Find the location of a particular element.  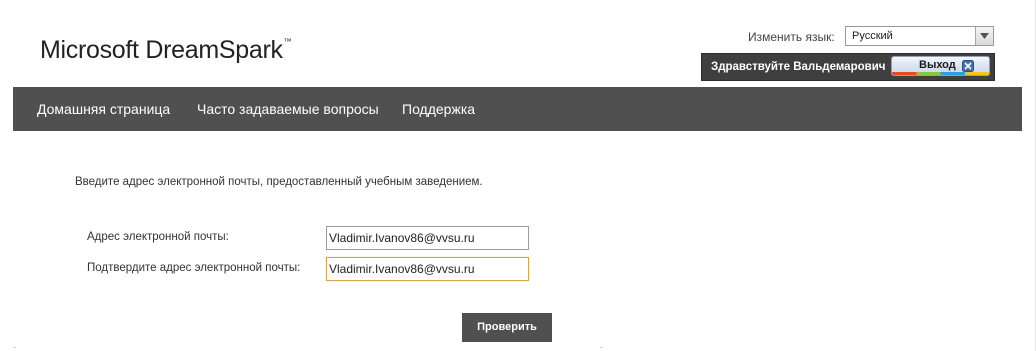

logo-trademark: ™ is located at coordinates (287, 41).